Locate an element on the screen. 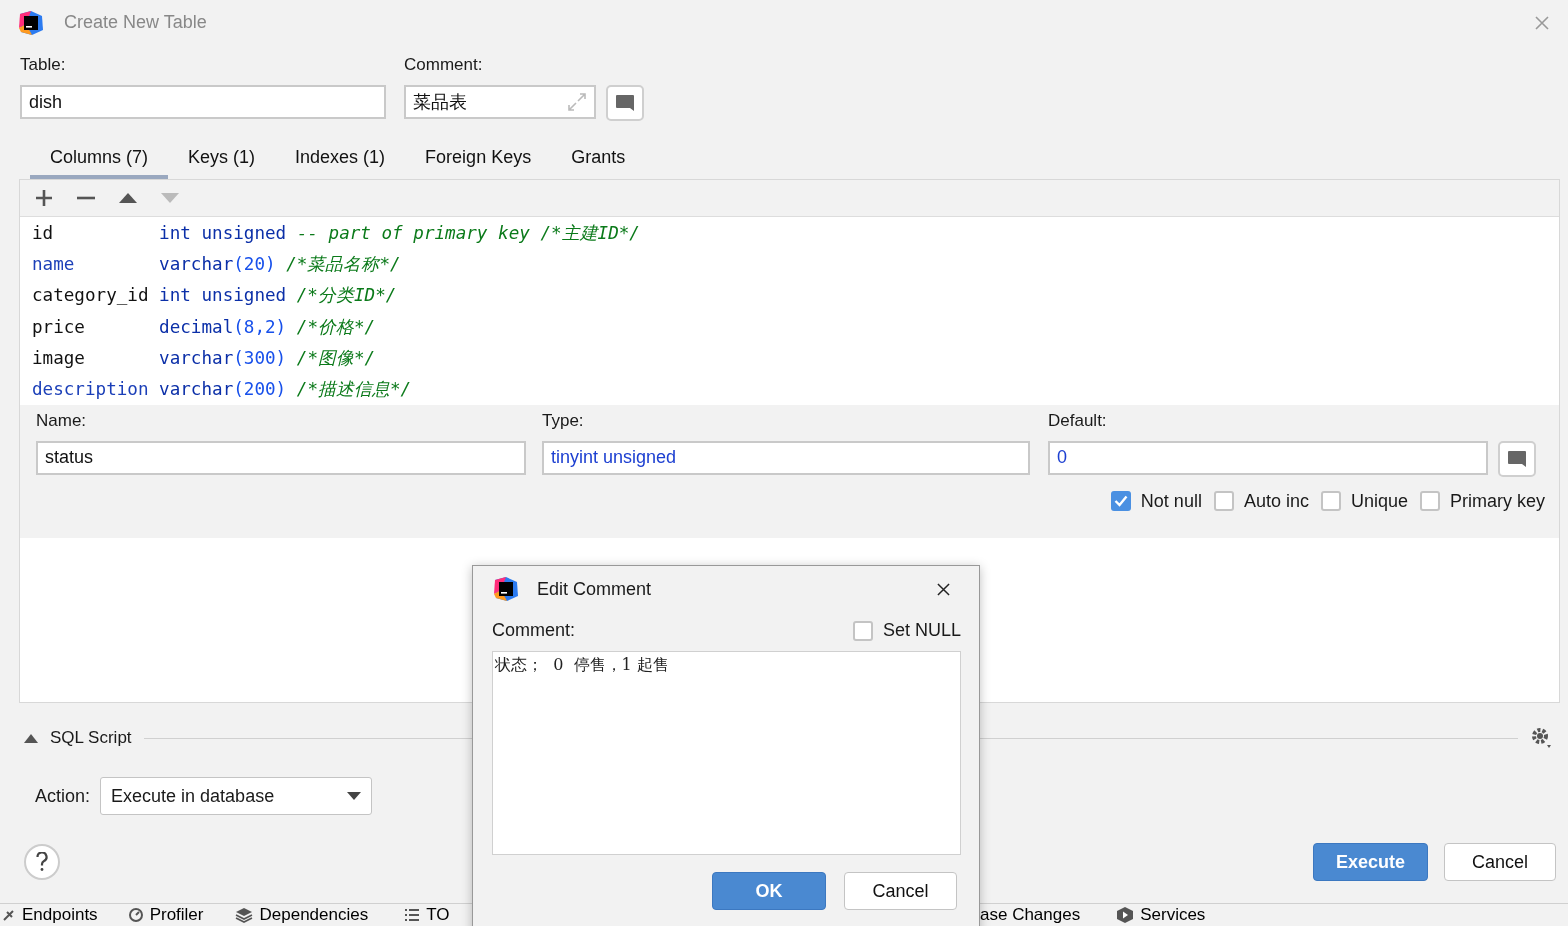 This screenshot has width=1568, height=926. dialog-title: Edit Comment is located at coordinates (595, 589).